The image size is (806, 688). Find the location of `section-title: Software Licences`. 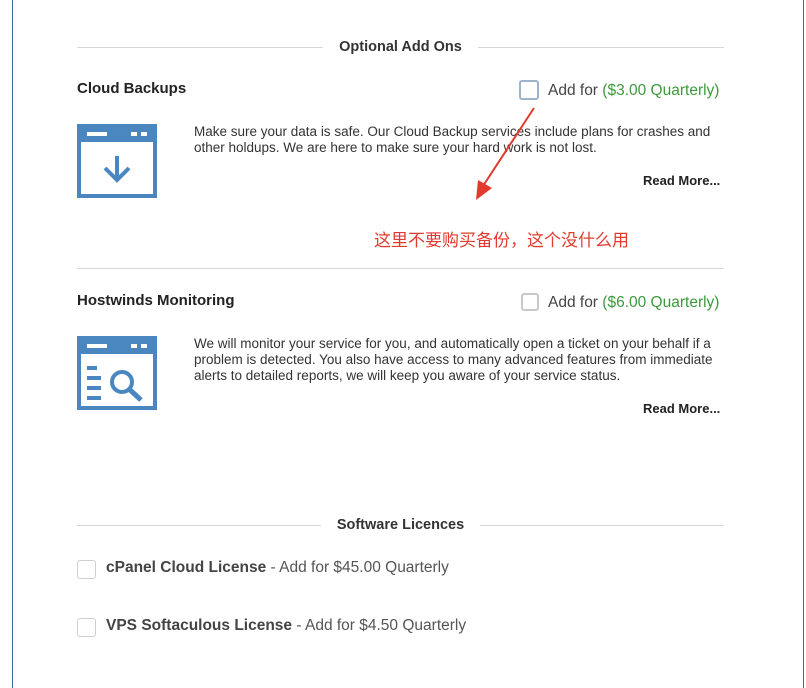

section-title: Software Licences is located at coordinates (400, 525).